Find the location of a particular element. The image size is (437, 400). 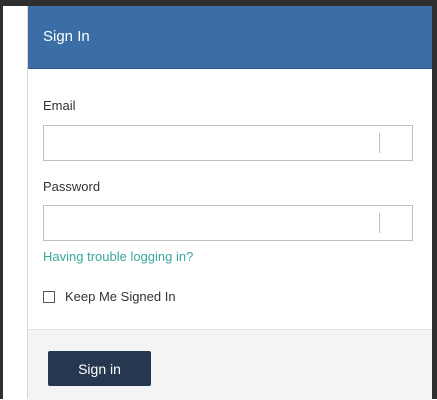

email-label: Email is located at coordinates (59, 105).